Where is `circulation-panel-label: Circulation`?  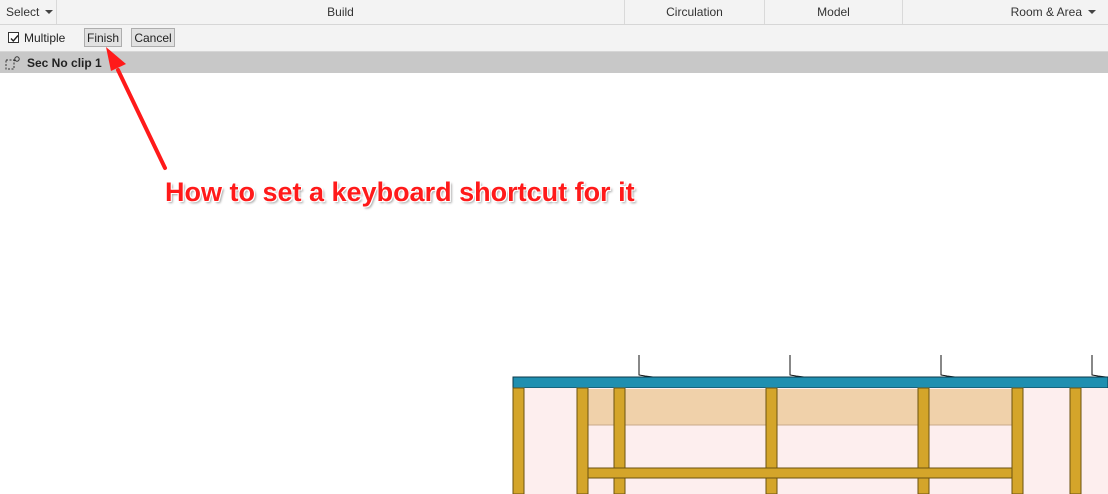 circulation-panel-label: Circulation is located at coordinates (694, 12).